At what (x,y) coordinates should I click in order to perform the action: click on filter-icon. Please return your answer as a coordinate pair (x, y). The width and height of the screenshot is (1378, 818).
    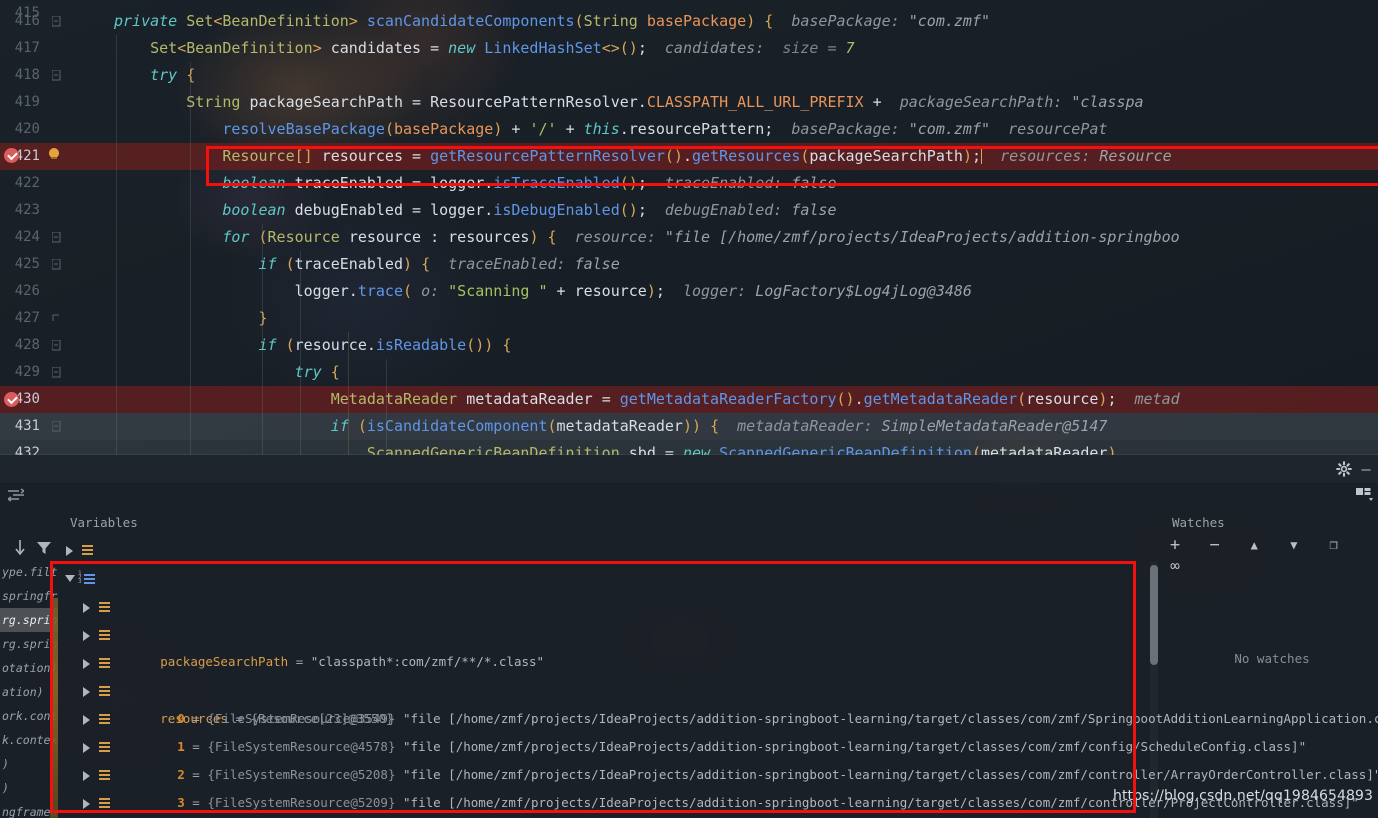
    Looking at the image, I should click on (44, 548).